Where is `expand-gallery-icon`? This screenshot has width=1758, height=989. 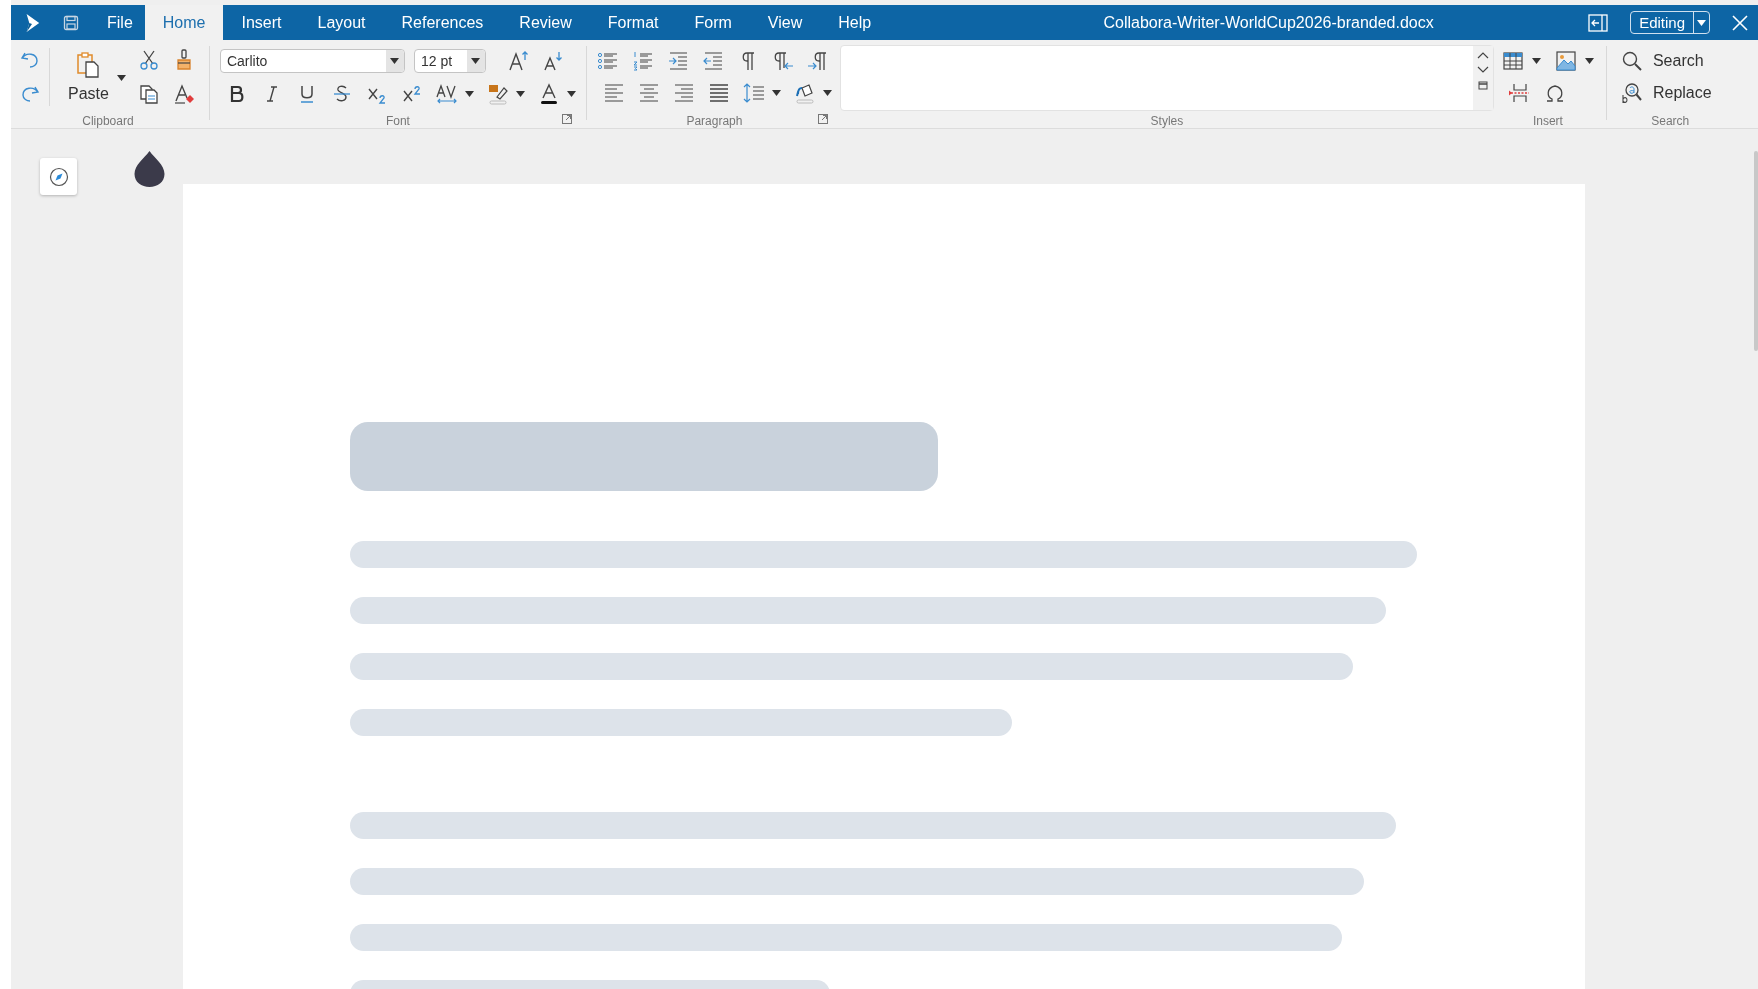
expand-gallery-icon is located at coordinates (1482, 85).